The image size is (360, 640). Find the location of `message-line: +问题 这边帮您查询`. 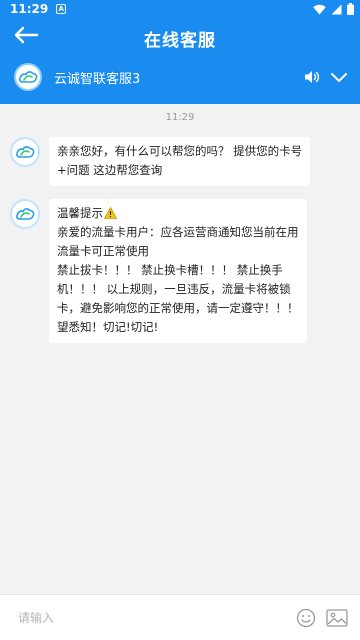

message-line: +问题 这边帮您查询 is located at coordinates (110, 170).